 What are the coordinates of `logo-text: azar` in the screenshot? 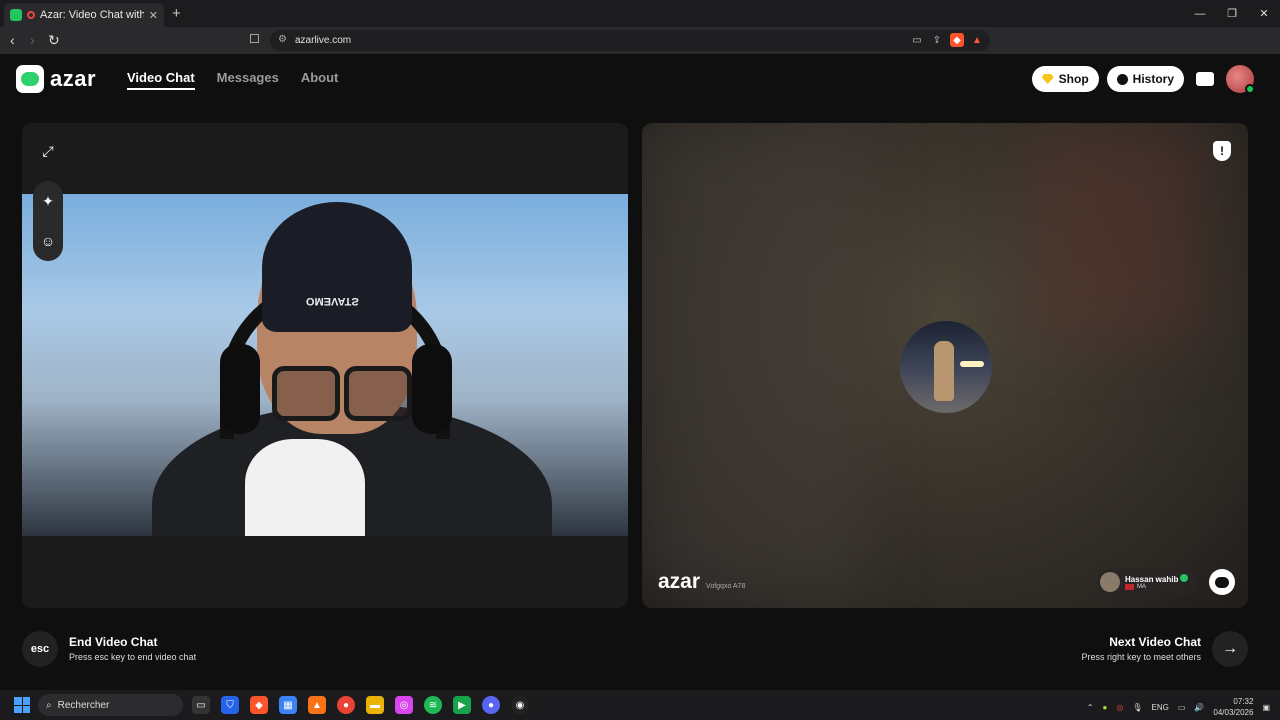 It's located at (73, 78).